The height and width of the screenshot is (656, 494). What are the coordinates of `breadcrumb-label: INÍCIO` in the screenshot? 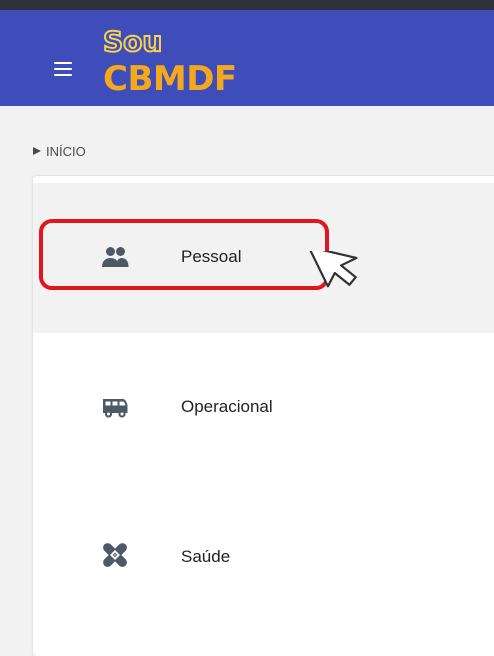 It's located at (66, 151).